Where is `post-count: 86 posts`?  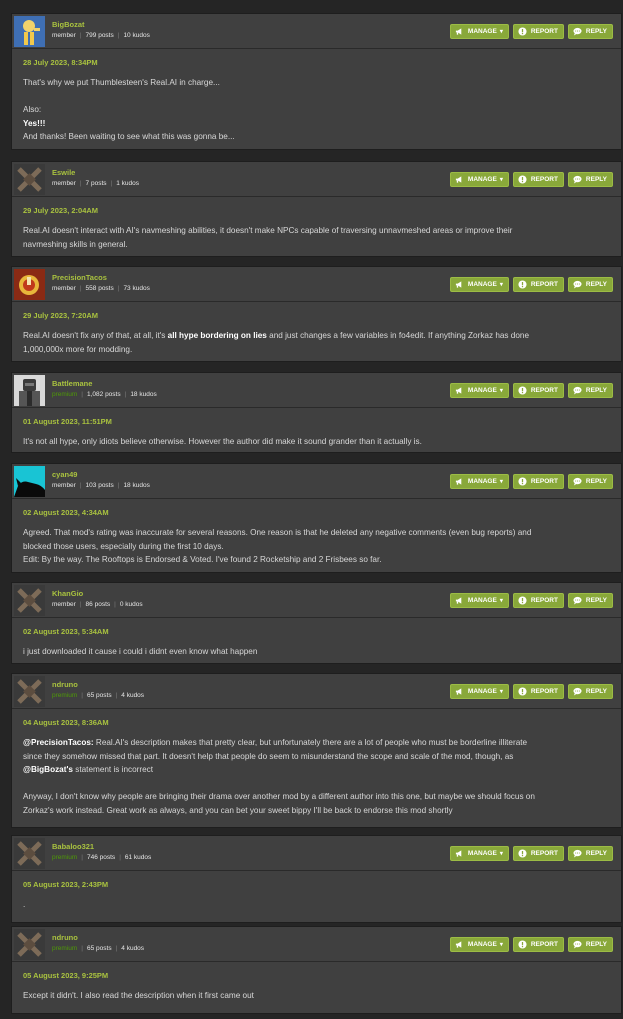 post-count: 86 posts is located at coordinates (98, 604).